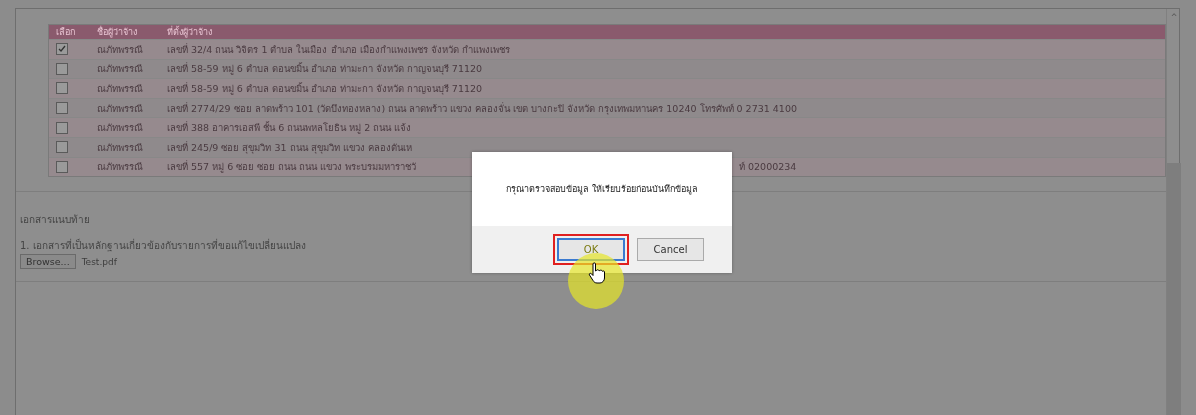 This screenshot has width=1196, height=415. What do you see at coordinates (163, 246) in the screenshot?
I see `attachment-label: 1. เอกสารที่เป็นหลักฐานเกี่ยวข้องกับรายการที่ขอแก้ไขเปลี่ยนแปลง` at bounding box center [163, 246].